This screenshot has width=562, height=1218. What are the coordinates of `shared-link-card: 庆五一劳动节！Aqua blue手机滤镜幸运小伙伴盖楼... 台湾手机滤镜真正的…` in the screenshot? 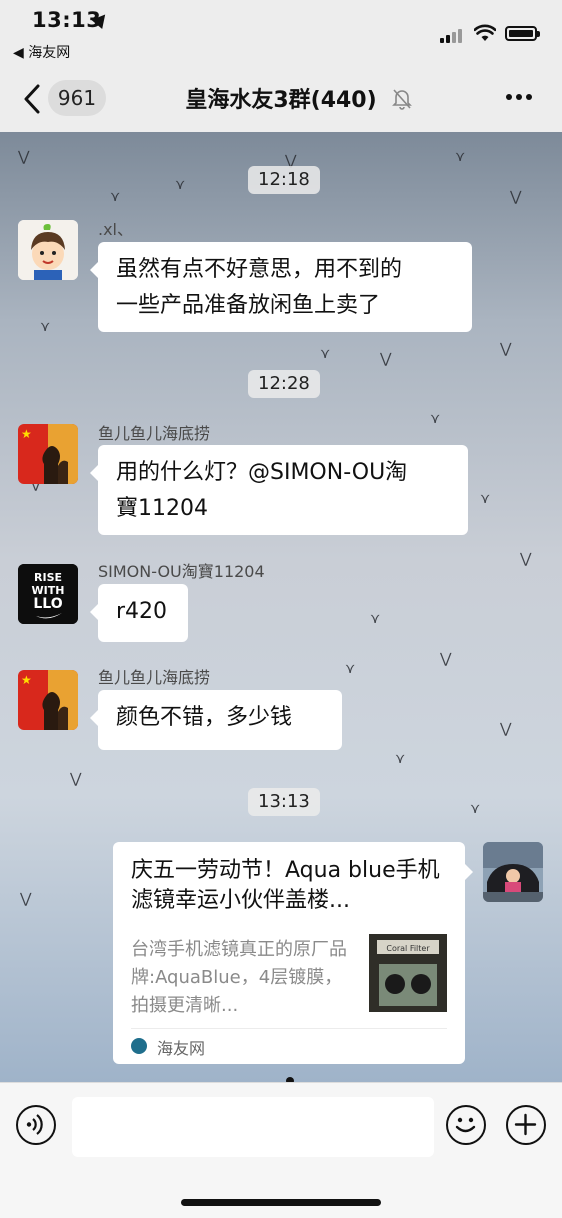 It's located at (293, 953).